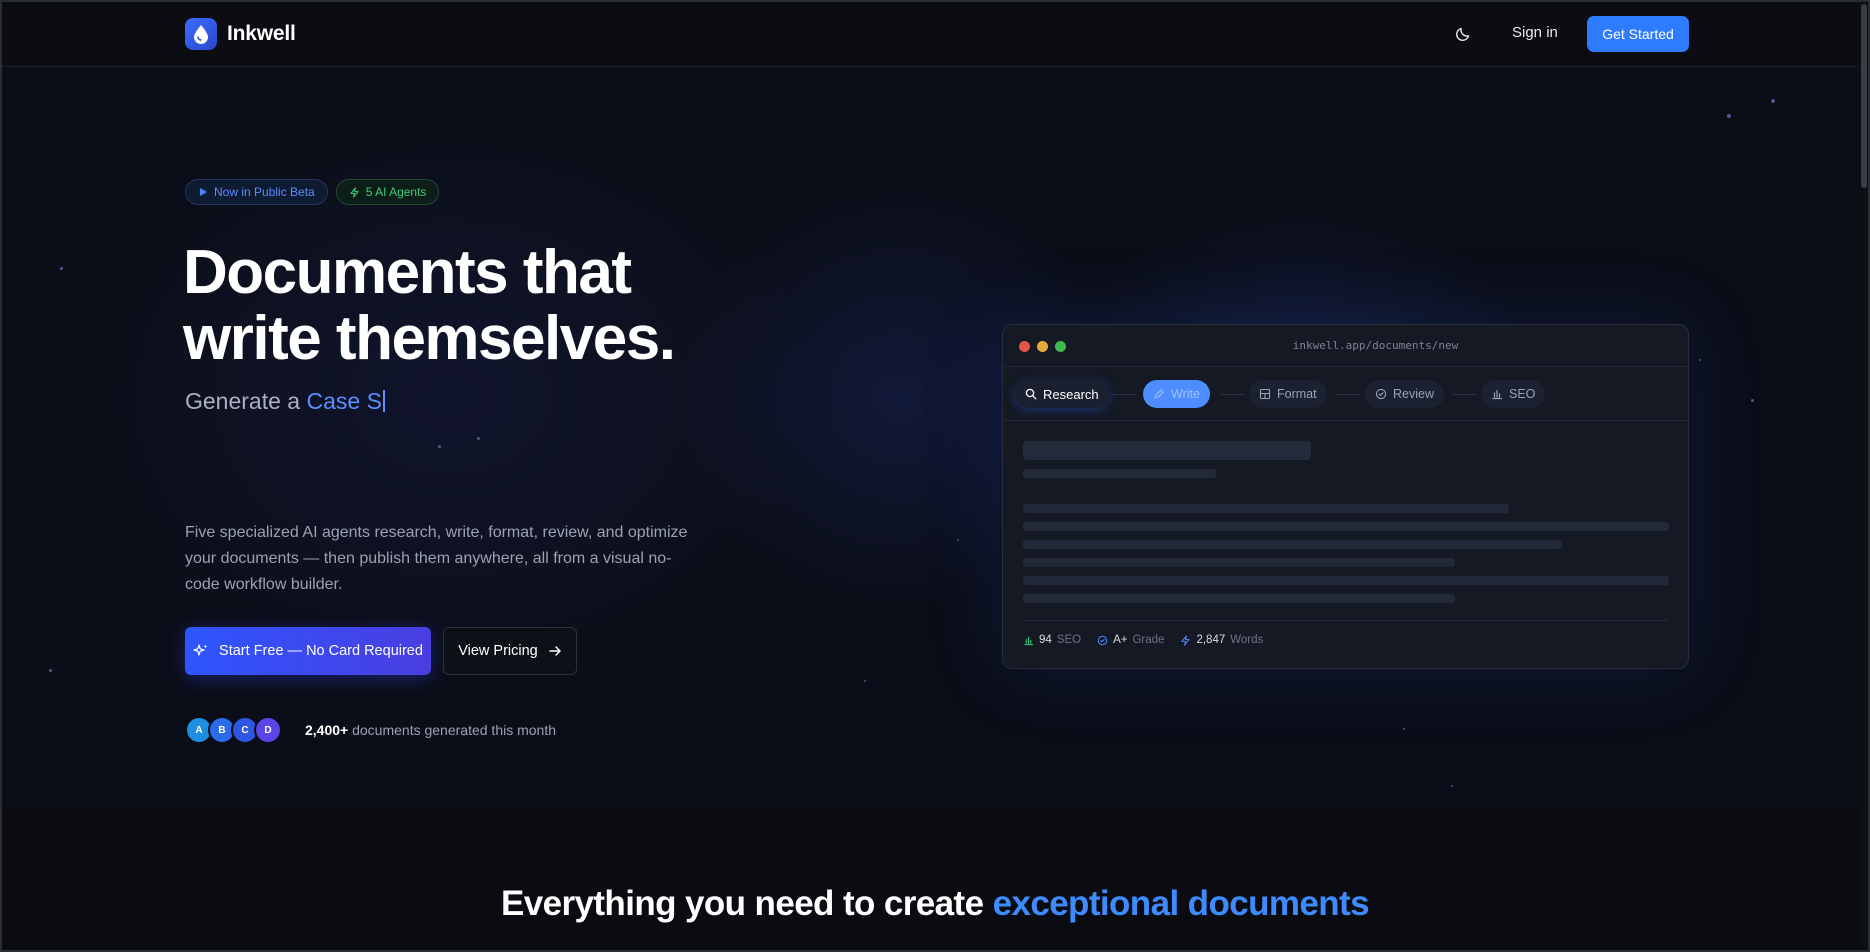  What do you see at coordinates (935, 33) in the screenshot?
I see `top-nav: Inkwell Sign in Get Started` at bounding box center [935, 33].